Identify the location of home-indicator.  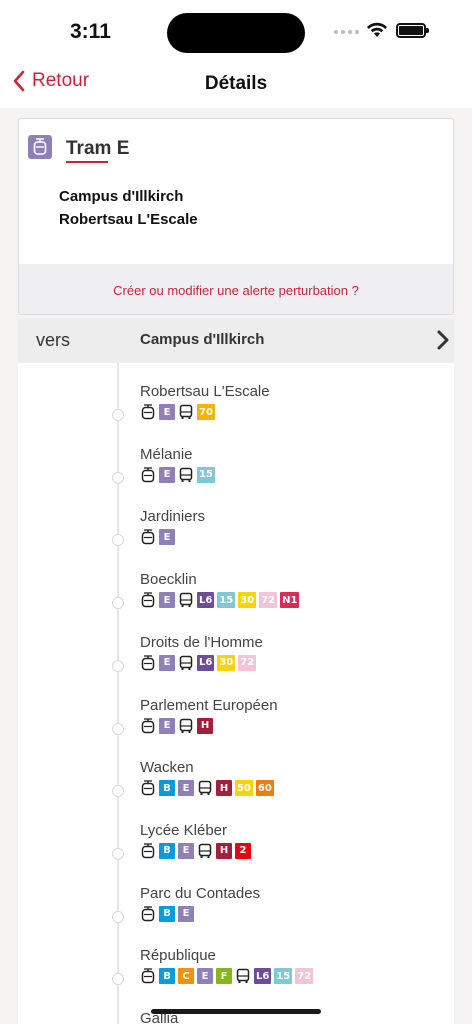
(236, 1011).